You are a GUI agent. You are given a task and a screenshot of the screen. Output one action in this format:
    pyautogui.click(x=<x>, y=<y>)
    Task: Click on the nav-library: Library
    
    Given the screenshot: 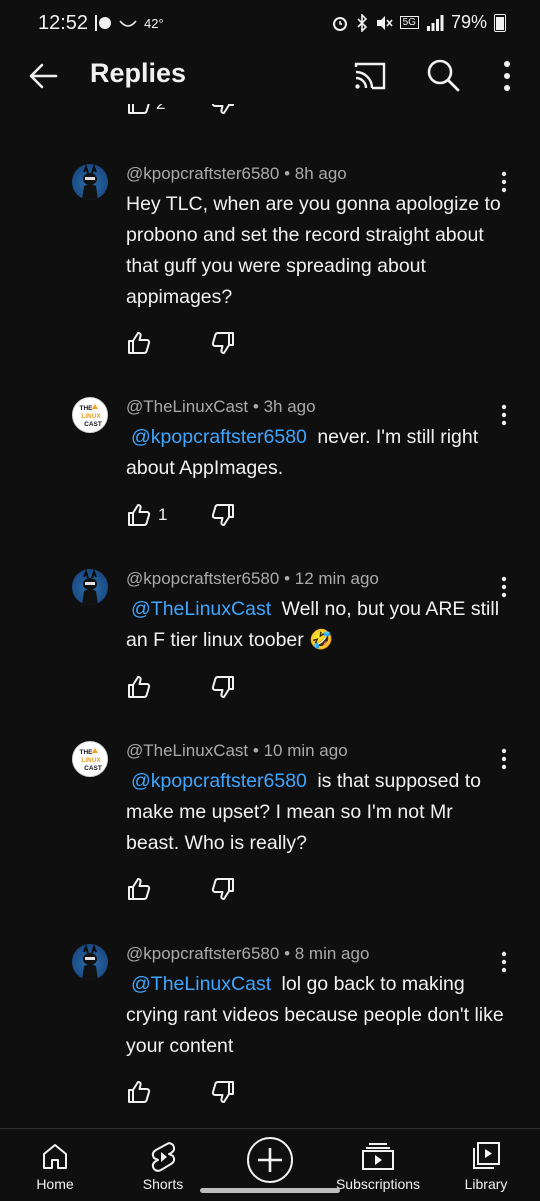 What is the action you would take?
    pyautogui.click(x=485, y=1165)
    